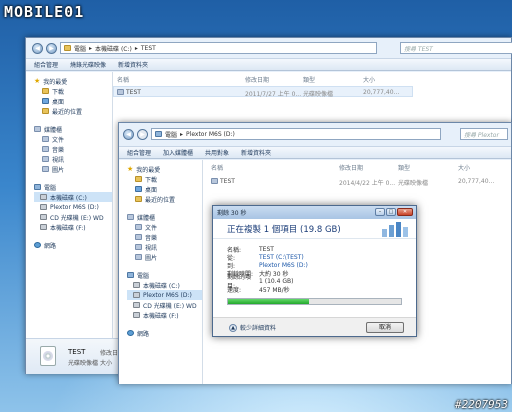 The width and height of the screenshot is (512, 412). What do you see at coordinates (456, 48) in the screenshot?
I see `search-input: 搜尋 TEST` at bounding box center [456, 48].